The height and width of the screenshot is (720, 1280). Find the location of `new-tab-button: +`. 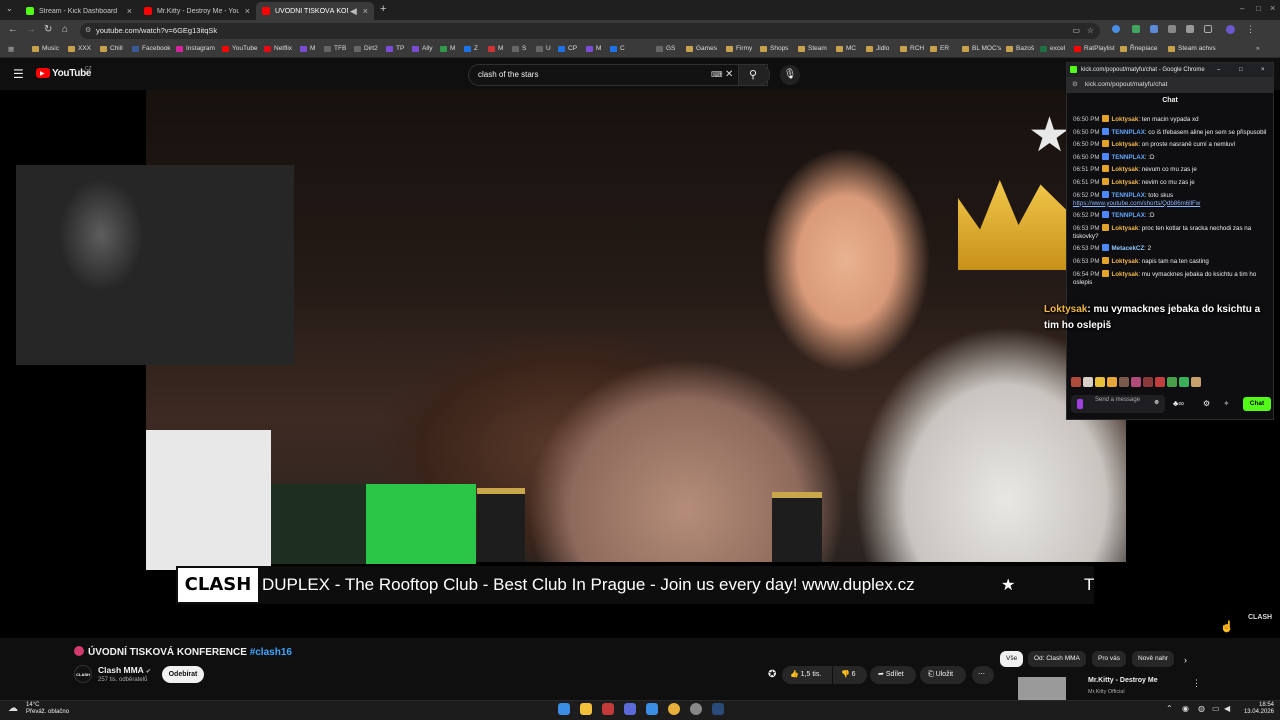

new-tab-button: + is located at coordinates (383, 9).